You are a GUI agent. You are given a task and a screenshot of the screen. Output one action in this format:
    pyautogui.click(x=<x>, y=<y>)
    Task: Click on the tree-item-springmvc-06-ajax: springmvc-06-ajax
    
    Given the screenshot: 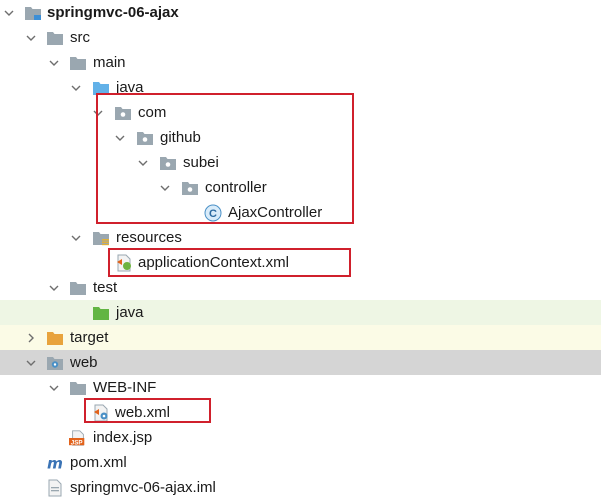 What is the action you would take?
    pyautogui.click(x=300, y=12)
    